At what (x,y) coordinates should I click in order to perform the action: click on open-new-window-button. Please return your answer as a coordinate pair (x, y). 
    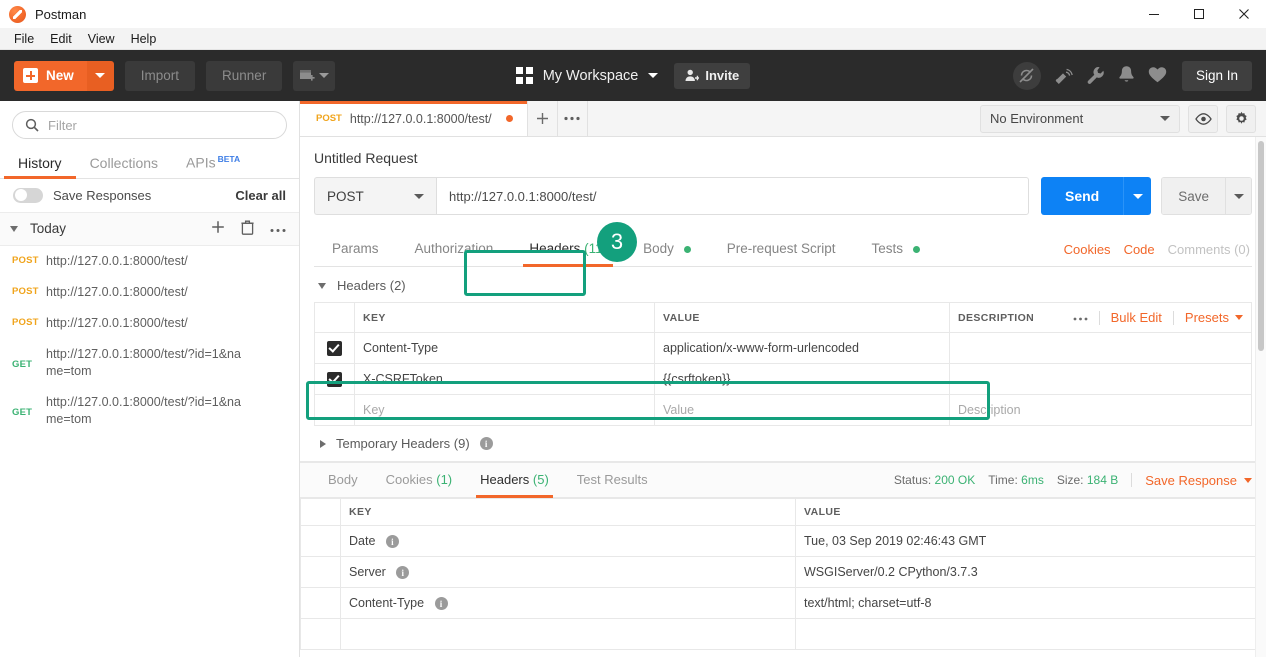
    Looking at the image, I should click on (314, 75).